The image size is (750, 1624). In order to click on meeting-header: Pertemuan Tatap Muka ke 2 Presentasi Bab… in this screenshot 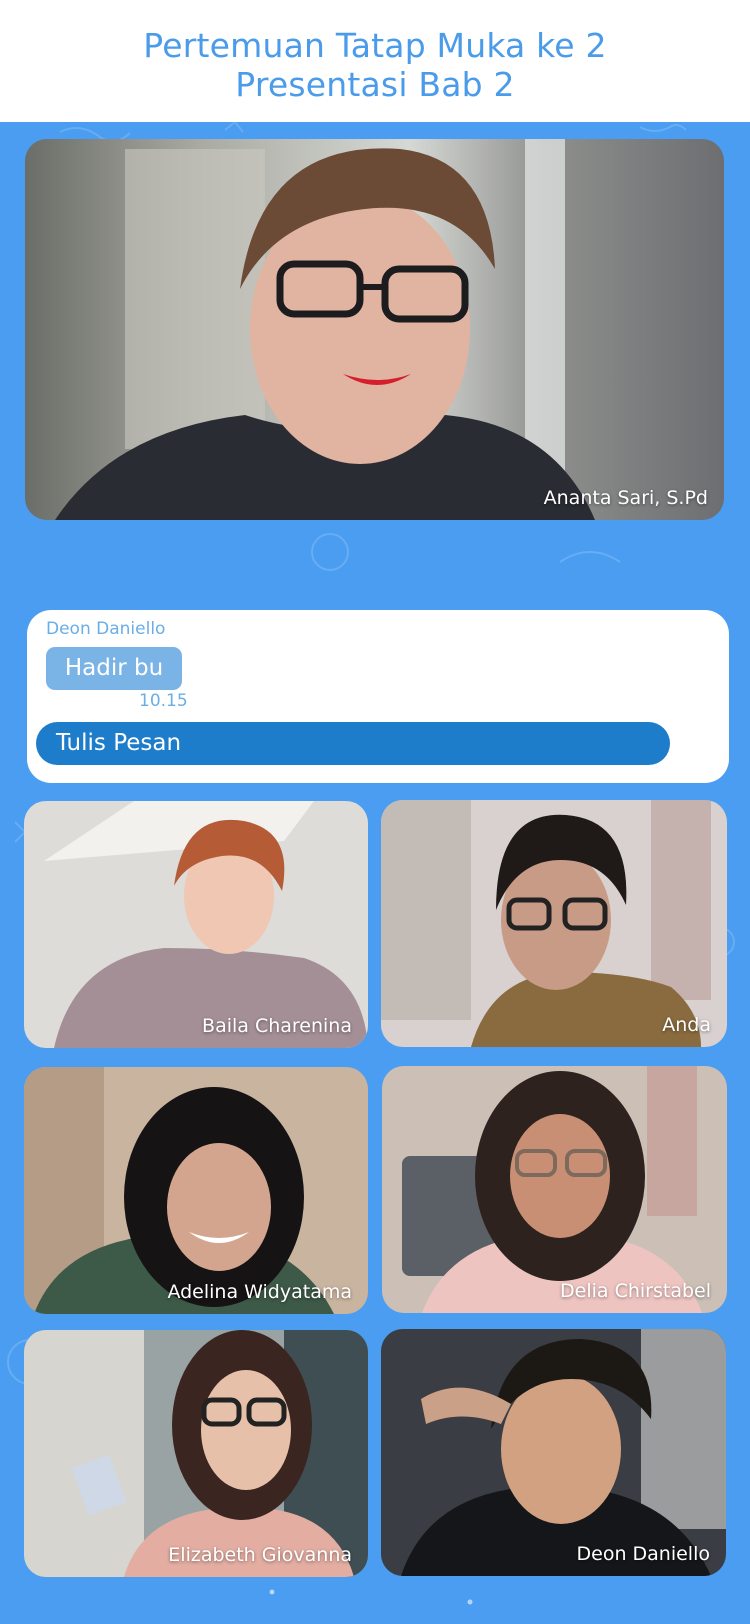, I will do `click(375, 61)`.